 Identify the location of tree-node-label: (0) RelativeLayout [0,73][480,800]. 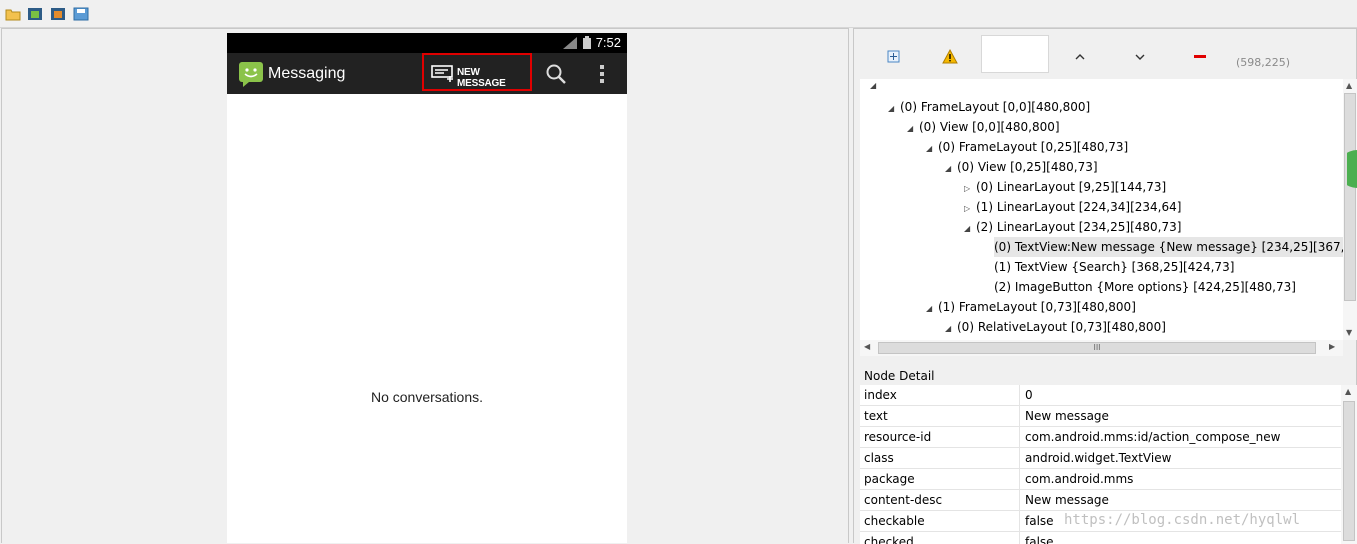
(1061, 327).